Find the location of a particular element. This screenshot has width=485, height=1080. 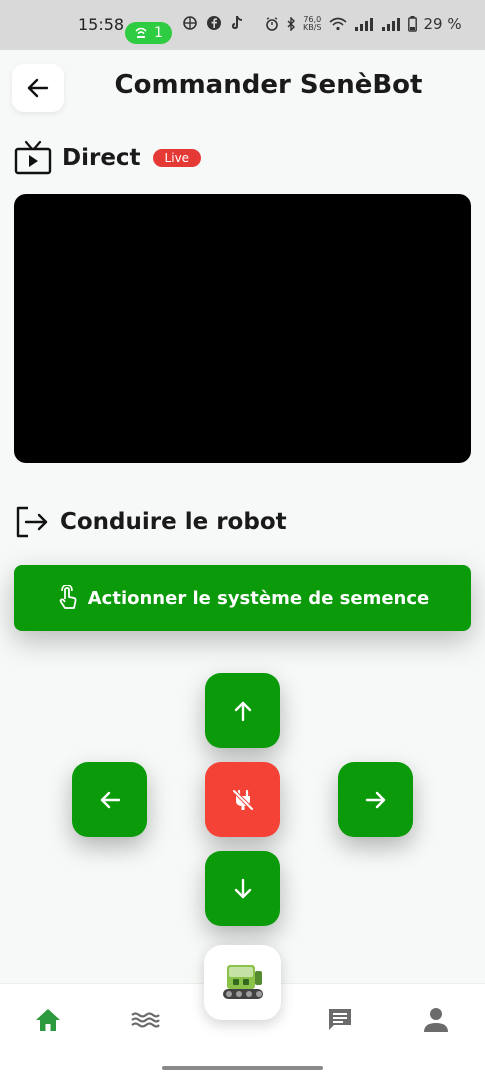

hotspot-icon is located at coordinates (141, 32).